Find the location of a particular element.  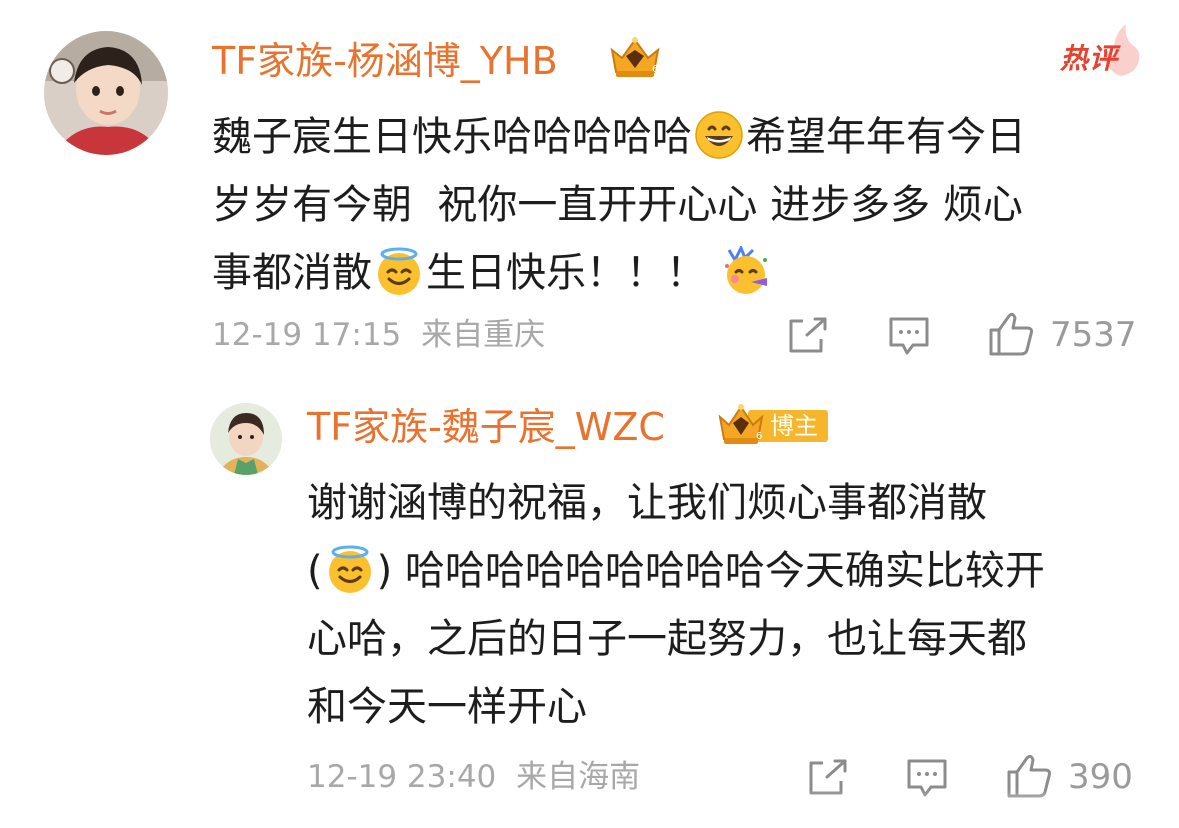

comment-meta: 12-19 17:15 来自重庆 is located at coordinates (378, 335).